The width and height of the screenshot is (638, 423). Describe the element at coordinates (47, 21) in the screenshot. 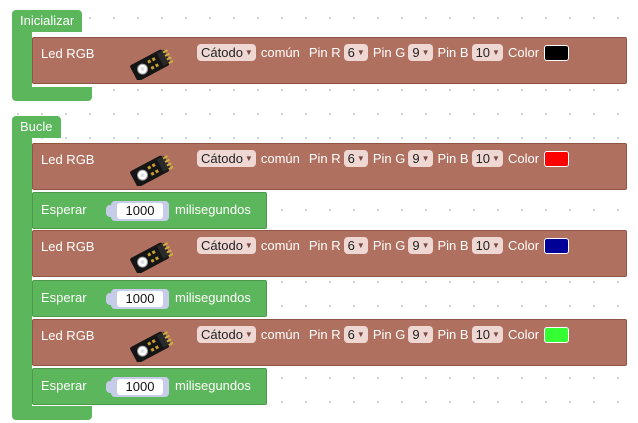

I see `setup-block-label: Inicializar` at that location.